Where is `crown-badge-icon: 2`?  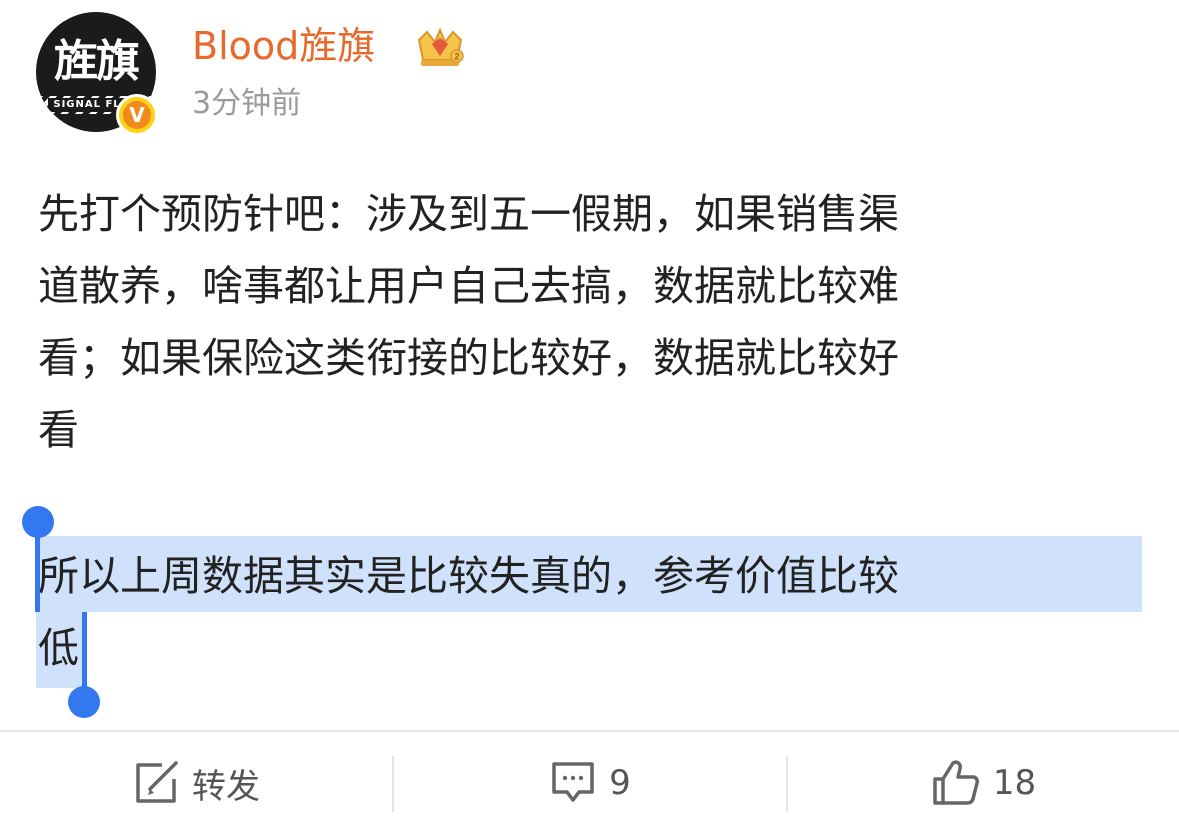
crown-badge-icon: 2 is located at coordinates (440, 46).